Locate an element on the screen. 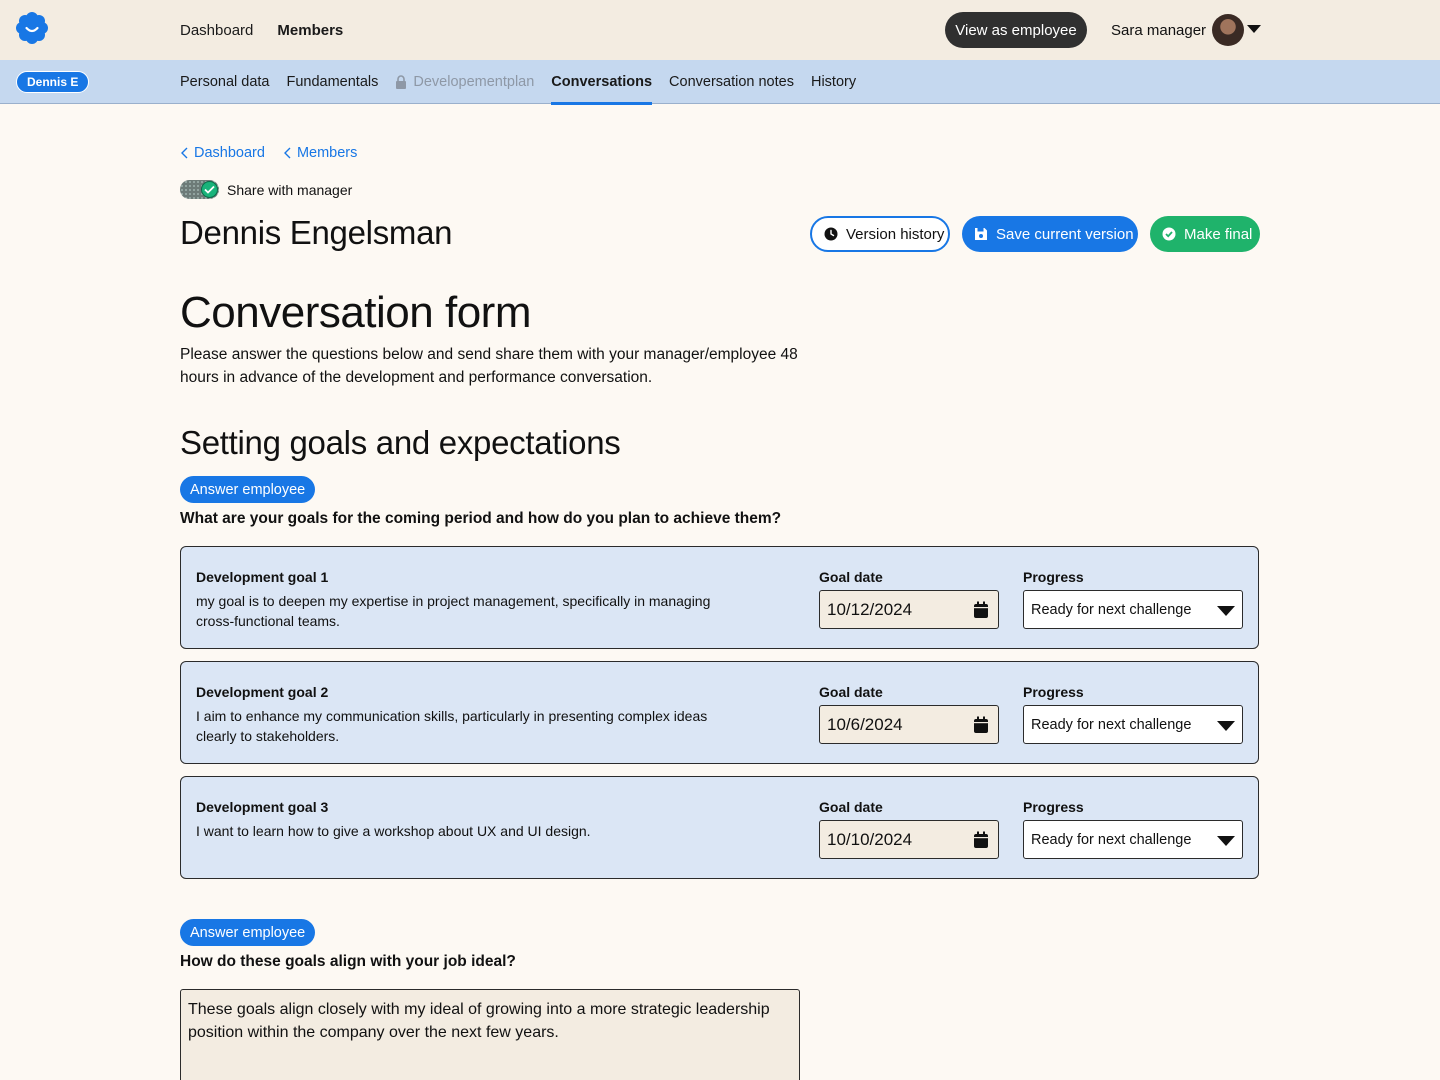 The height and width of the screenshot is (1080, 1440). tab-conversation-notes: Conversation notes is located at coordinates (731, 82).